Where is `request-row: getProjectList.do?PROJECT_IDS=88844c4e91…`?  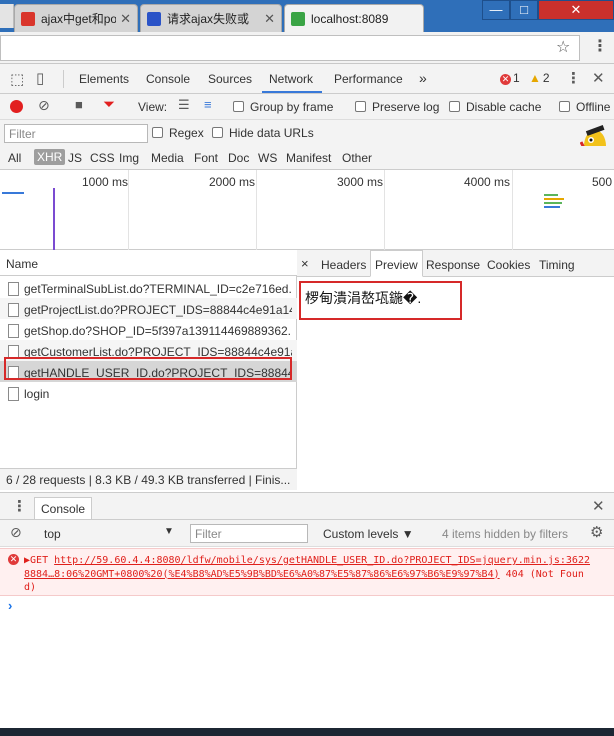
request-row: getProjectList.do?PROJECT_IDS=88844c4e91… is located at coordinates (148, 308).